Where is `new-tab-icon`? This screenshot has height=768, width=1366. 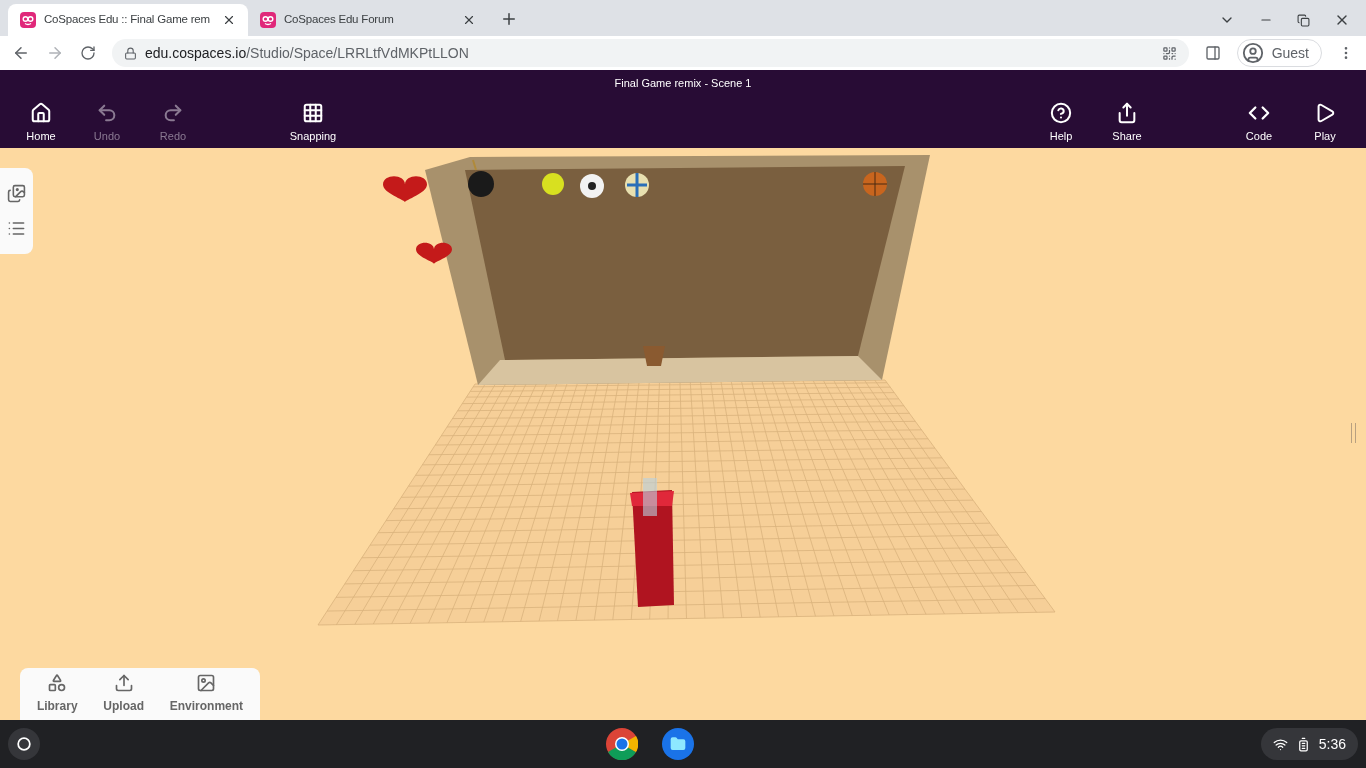
new-tab-icon is located at coordinates (509, 19).